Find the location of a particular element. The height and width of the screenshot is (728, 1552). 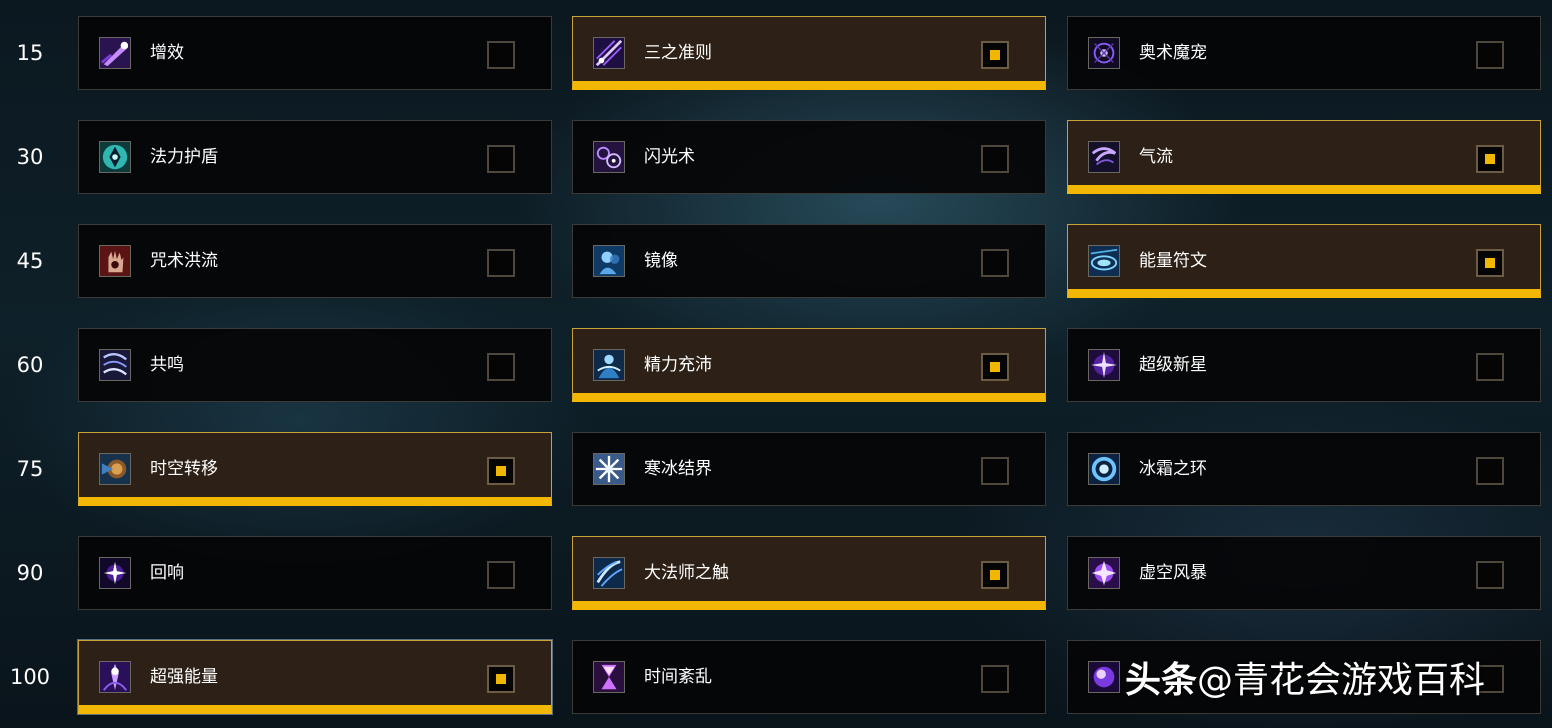

talent-cell: 气流 is located at coordinates (1304, 157).